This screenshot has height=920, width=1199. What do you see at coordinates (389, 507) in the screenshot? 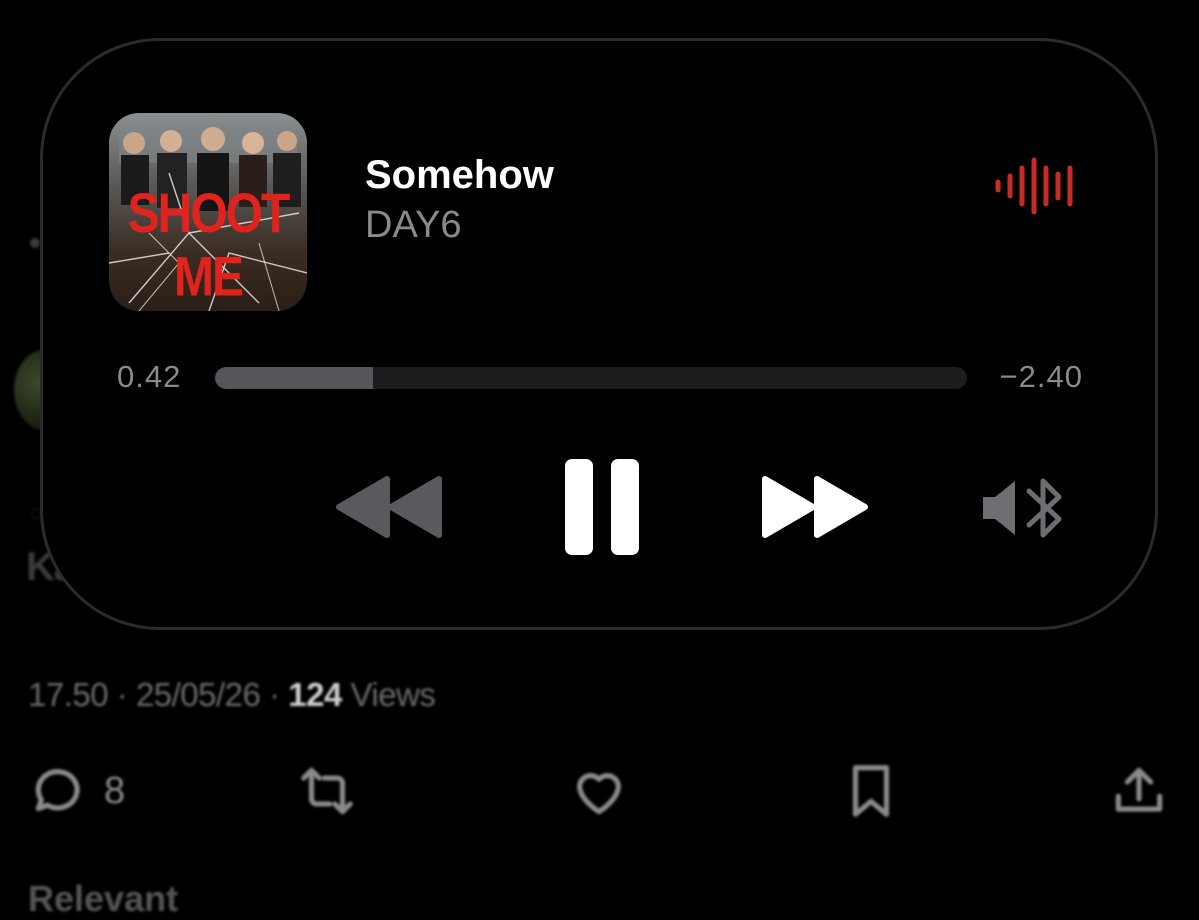
I see `rewind-icon` at bounding box center [389, 507].